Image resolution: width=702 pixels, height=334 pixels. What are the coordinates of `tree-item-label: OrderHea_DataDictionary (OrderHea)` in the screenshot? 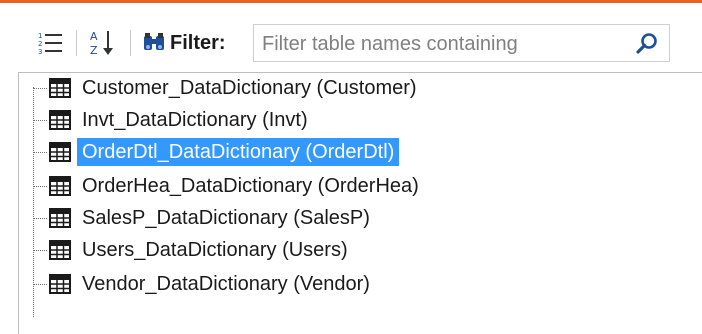 It's located at (250, 186).